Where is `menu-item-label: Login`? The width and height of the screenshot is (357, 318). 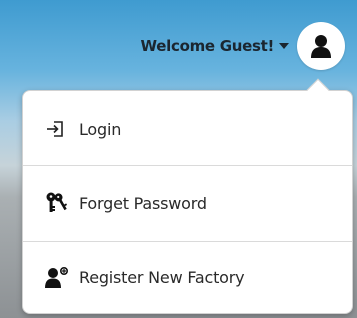 menu-item-label: Login is located at coordinates (100, 129).